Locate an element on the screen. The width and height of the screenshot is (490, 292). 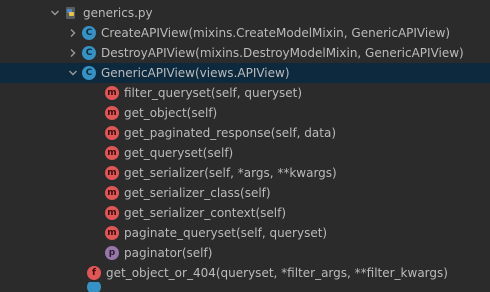
tree-method: m get_serializer_context(self) is located at coordinates (245, 213).